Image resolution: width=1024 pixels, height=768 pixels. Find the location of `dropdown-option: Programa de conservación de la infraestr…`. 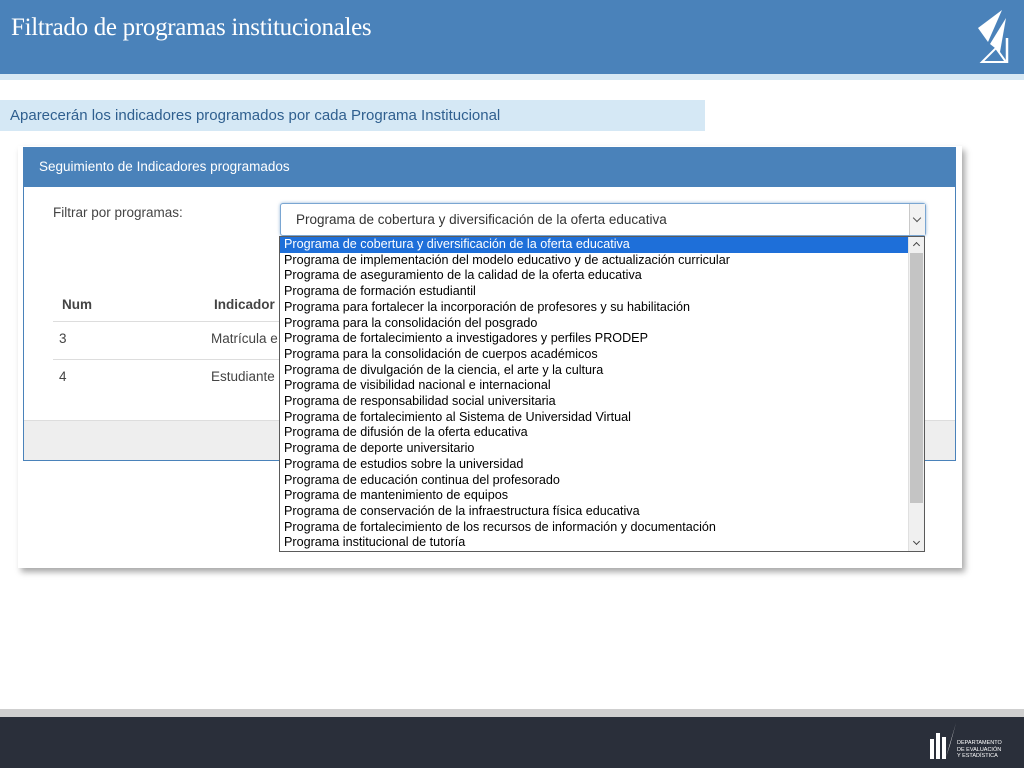

dropdown-option: Programa de conservación de la infraestr… is located at coordinates (594, 512).